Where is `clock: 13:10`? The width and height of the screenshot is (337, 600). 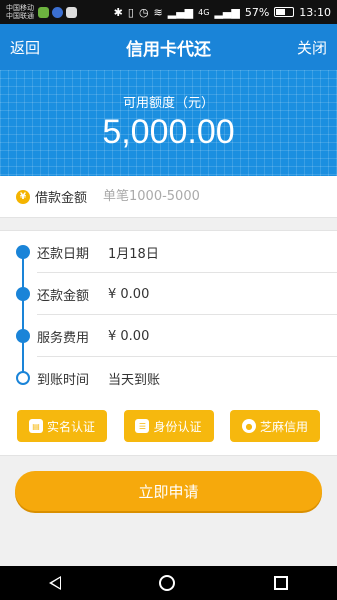
clock: 13:10 is located at coordinates (315, 12).